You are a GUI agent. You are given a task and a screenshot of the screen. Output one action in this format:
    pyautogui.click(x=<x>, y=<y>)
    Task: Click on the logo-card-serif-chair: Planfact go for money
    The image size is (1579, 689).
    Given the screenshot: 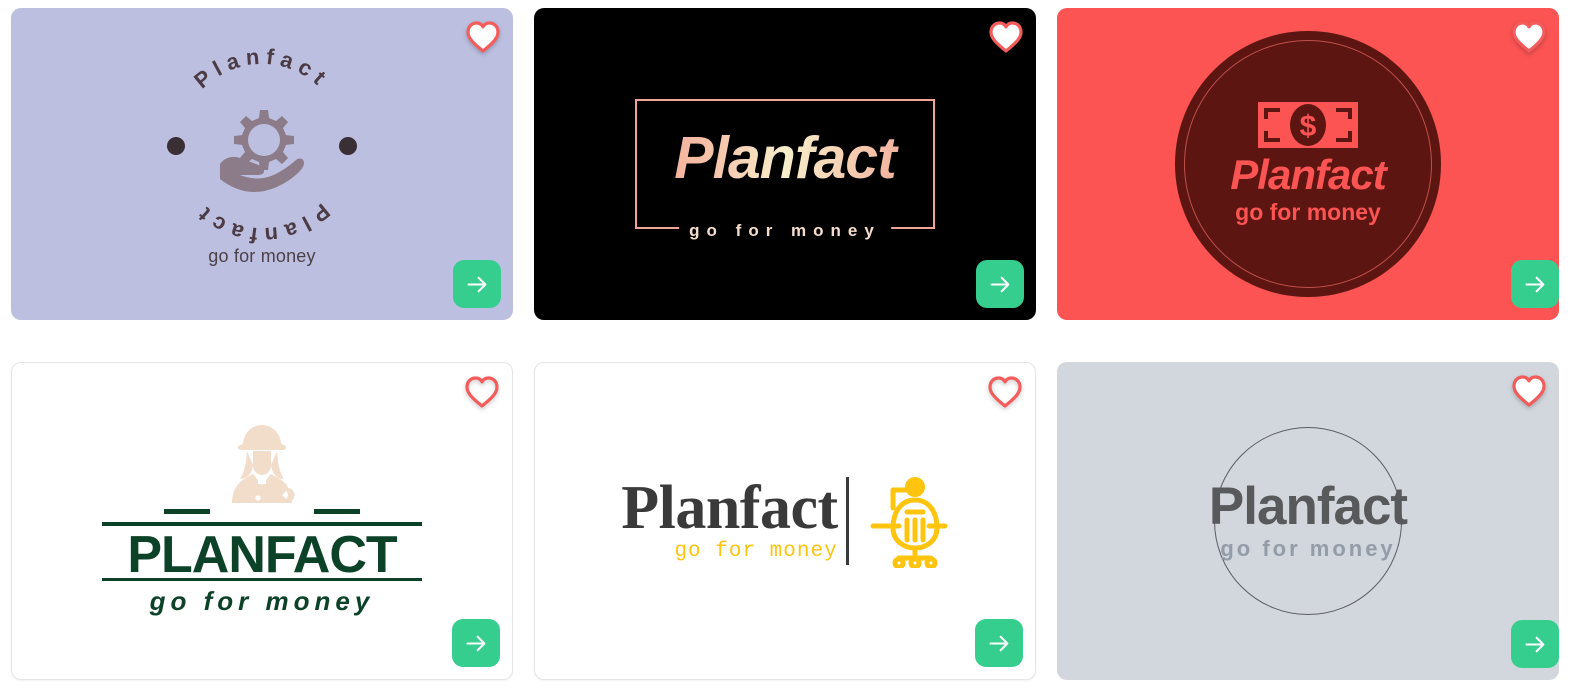 What is the action you would take?
    pyautogui.click(x=785, y=521)
    